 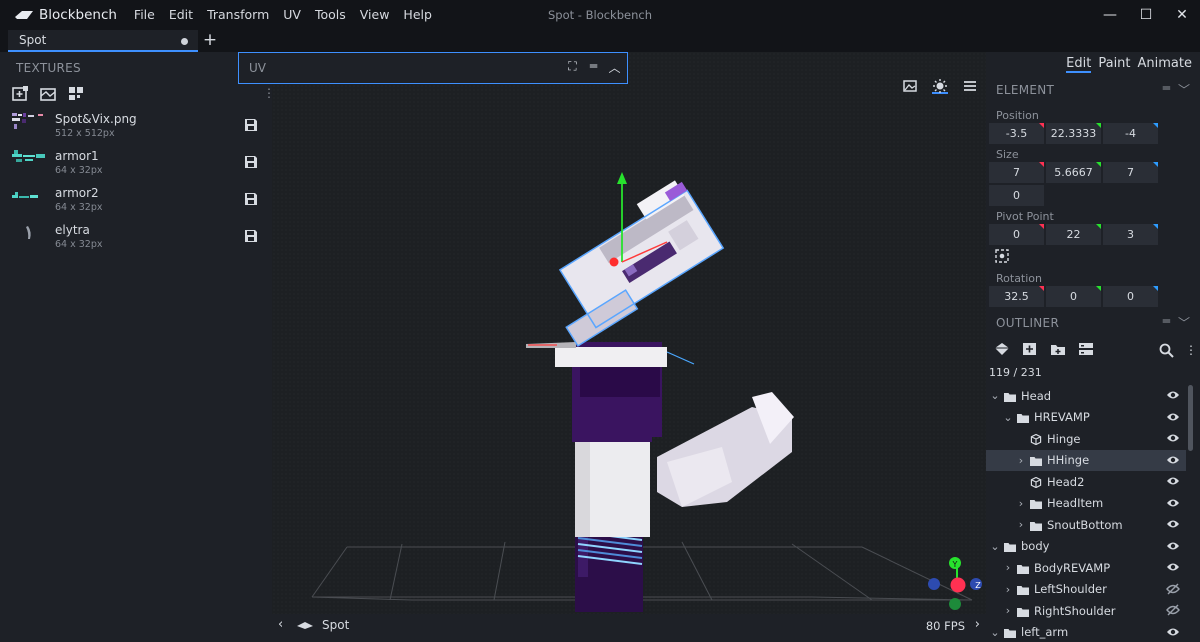 I want to click on tab-spot: Spot, so click(x=103, y=41).